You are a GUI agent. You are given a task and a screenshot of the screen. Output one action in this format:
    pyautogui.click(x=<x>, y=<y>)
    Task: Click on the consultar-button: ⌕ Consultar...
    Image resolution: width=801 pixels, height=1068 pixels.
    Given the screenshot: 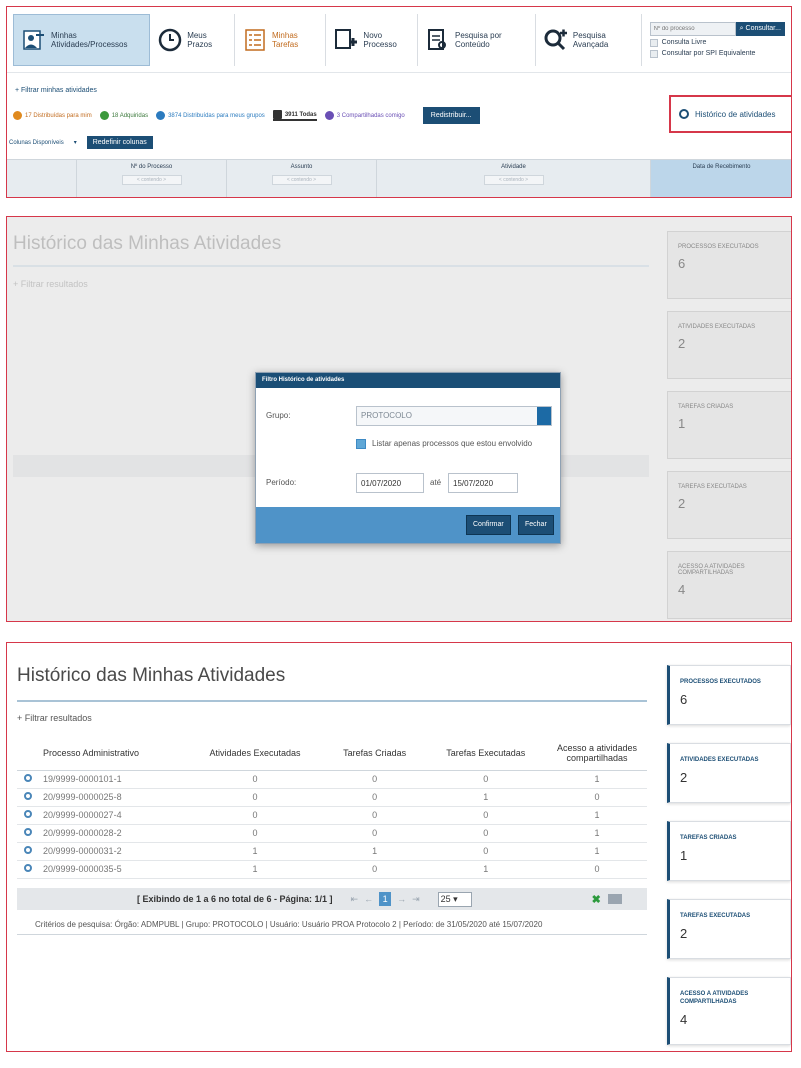 What is the action you would take?
    pyautogui.click(x=760, y=28)
    